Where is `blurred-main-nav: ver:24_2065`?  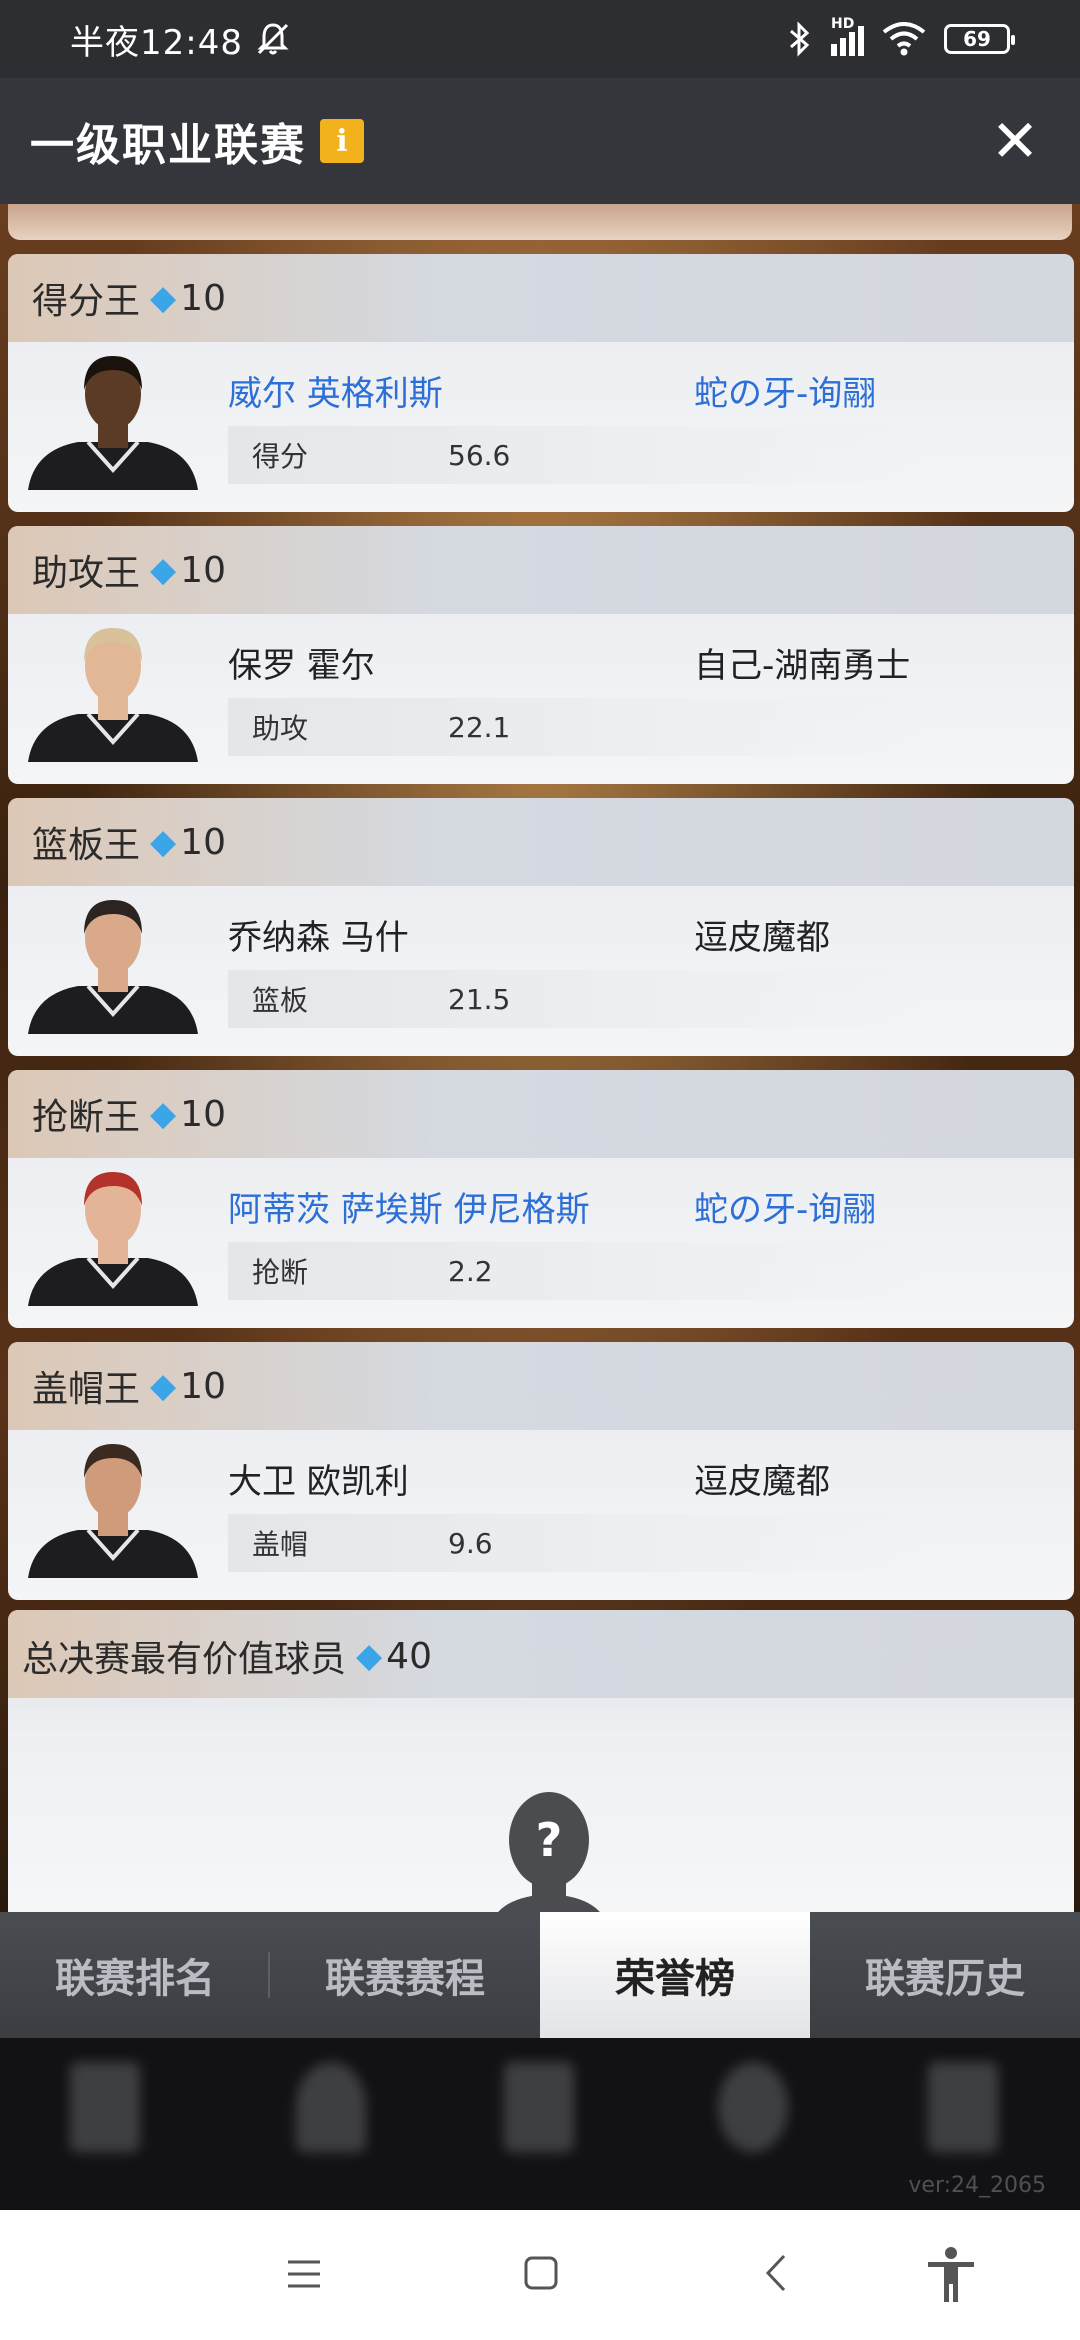 blurred-main-nav: ver:24_2065 is located at coordinates (540, 2124).